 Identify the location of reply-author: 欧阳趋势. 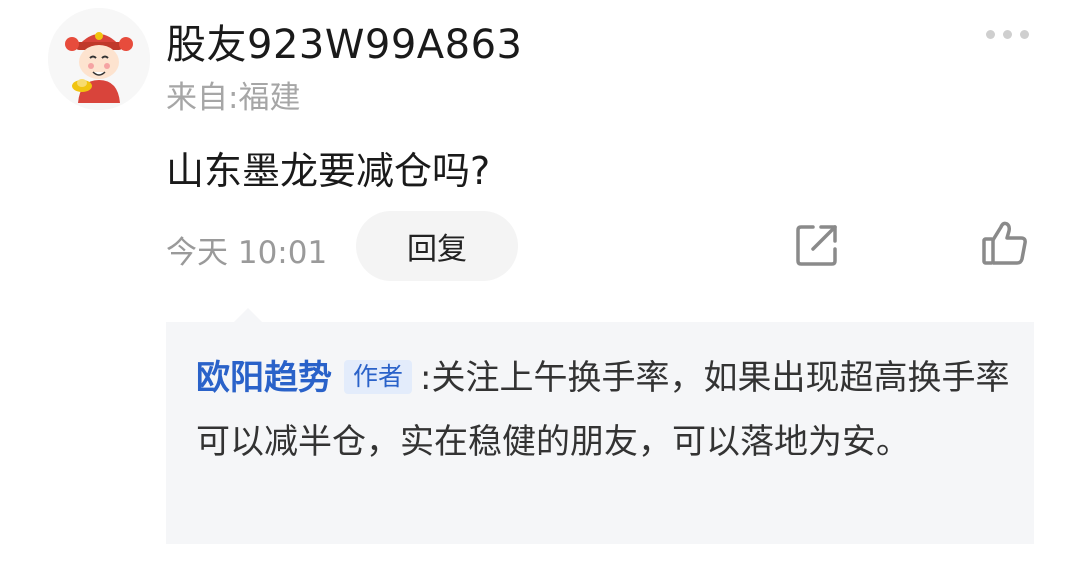
(264, 378).